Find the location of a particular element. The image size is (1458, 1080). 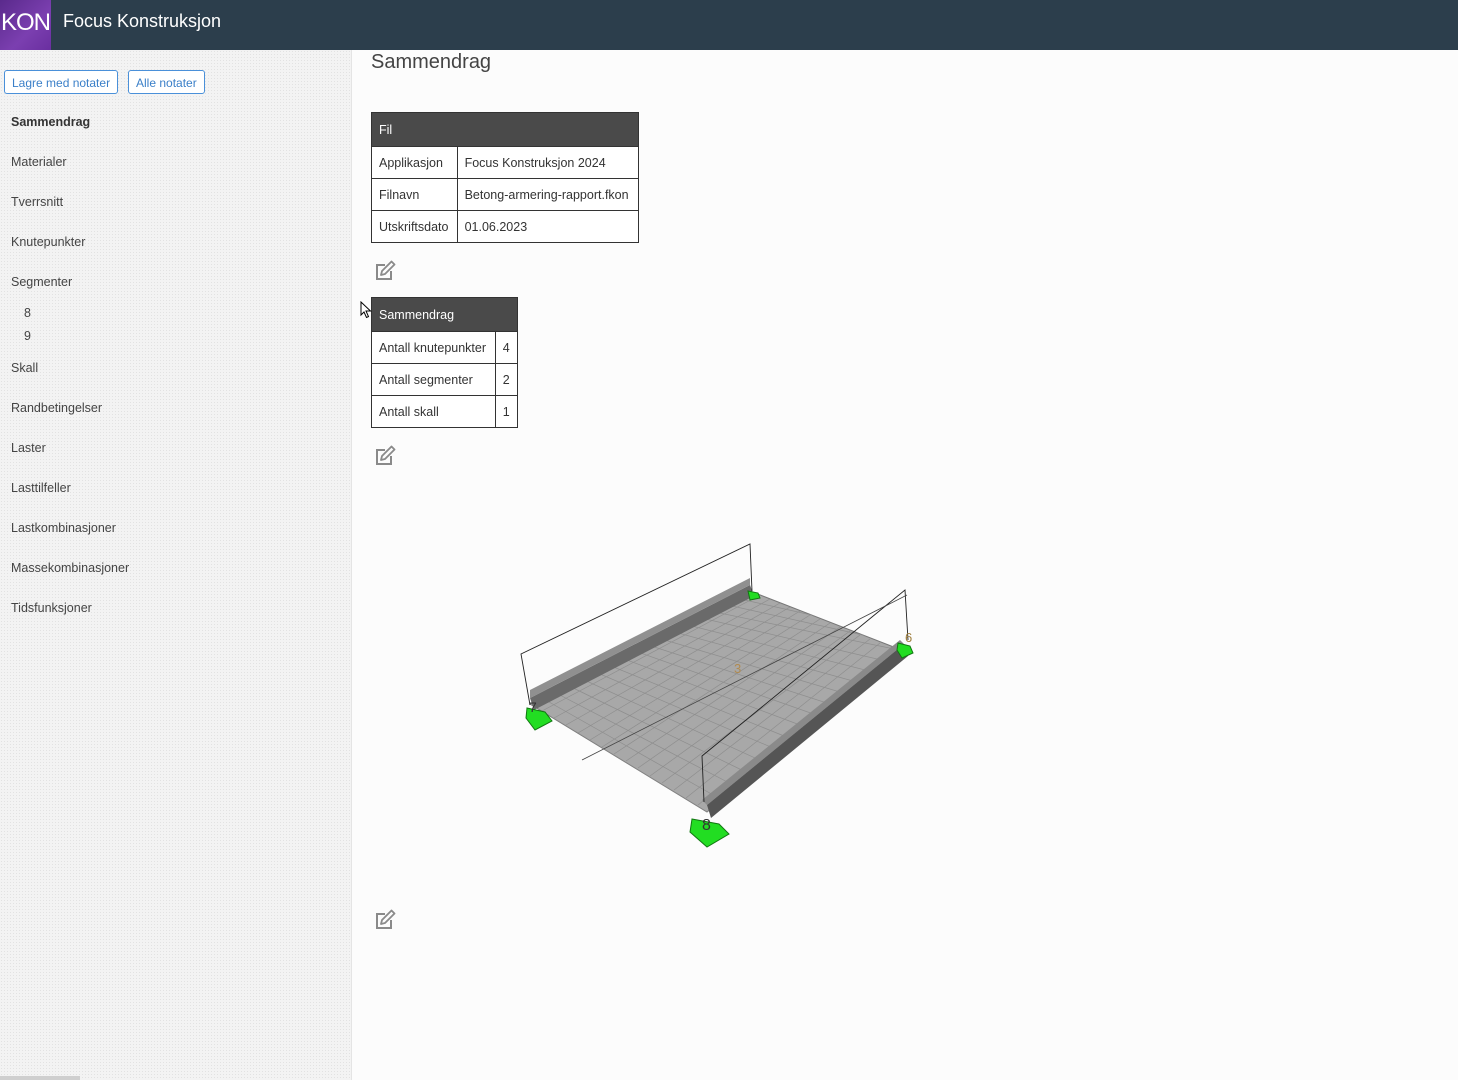

sidebar-item-skall: Skall is located at coordinates (24, 368).